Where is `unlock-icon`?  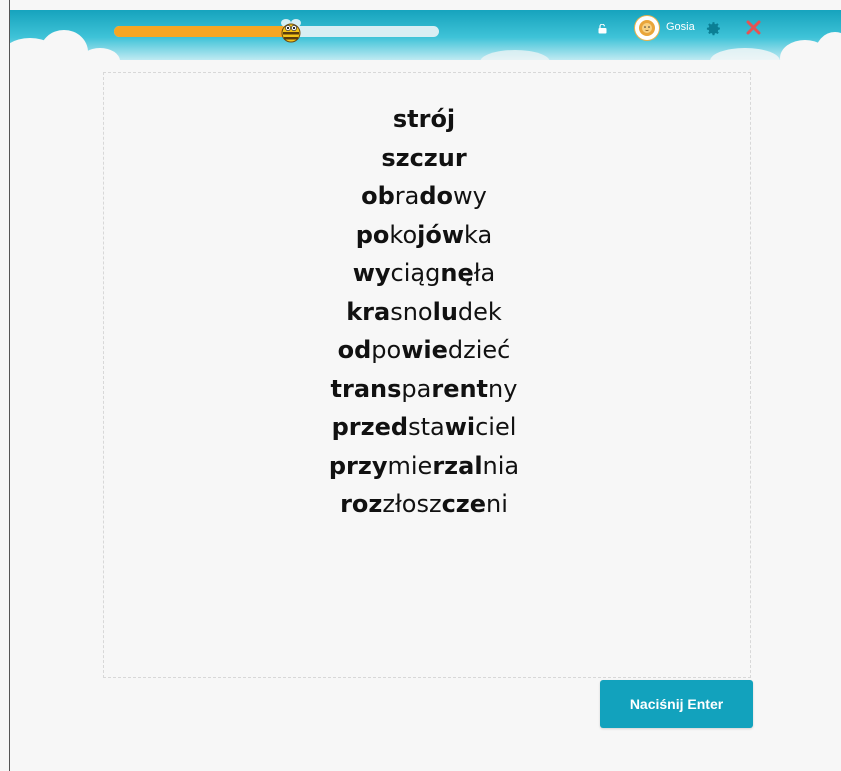
unlock-icon is located at coordinates (602, 29).